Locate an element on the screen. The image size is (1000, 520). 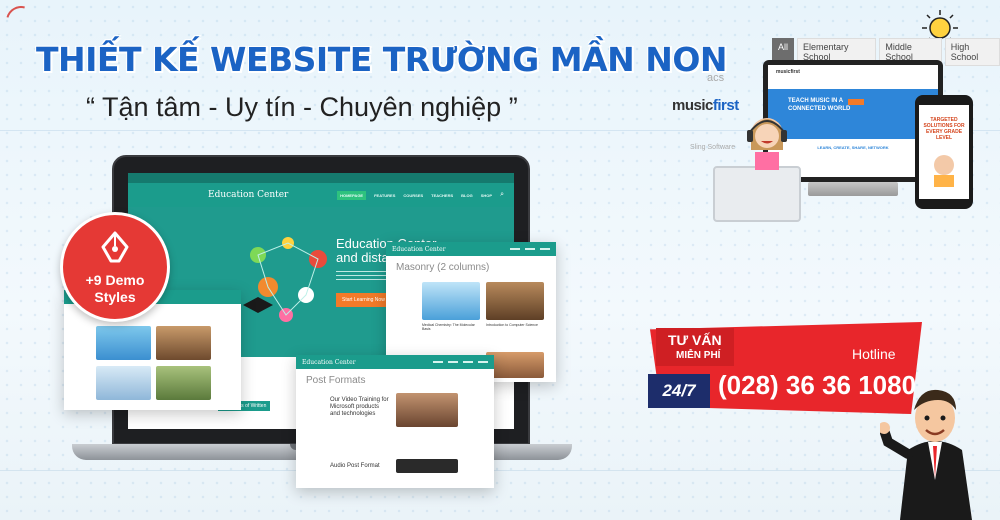
badge-line2: Styles is located at coordinates (115, 297).